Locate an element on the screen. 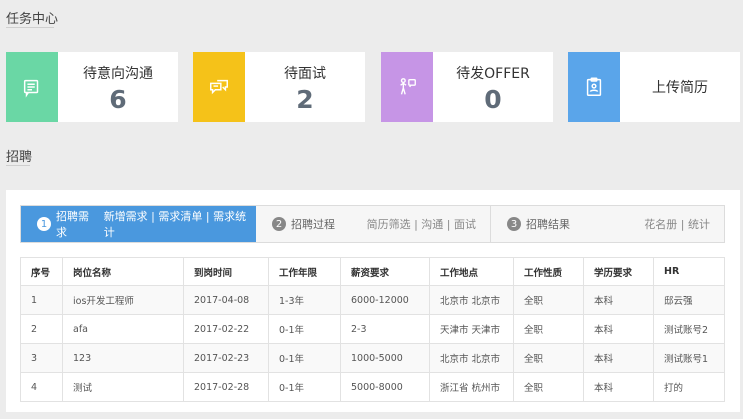 Image resolution: width=743 pixels, height=419 pixels. col-header: 工作年限 is located at coordinates (304, 271).